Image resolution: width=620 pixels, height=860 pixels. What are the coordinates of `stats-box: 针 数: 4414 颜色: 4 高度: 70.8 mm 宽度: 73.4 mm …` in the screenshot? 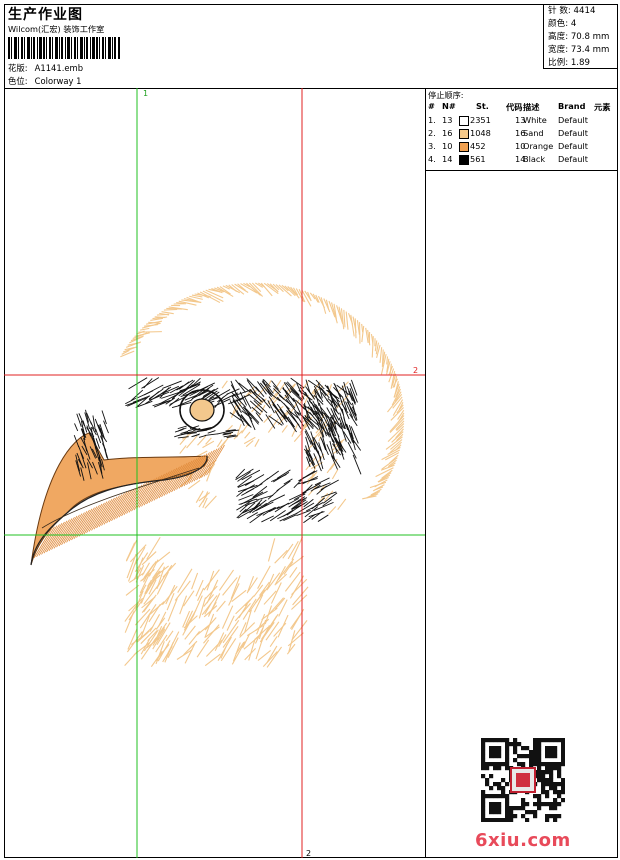 It's located at (580, 36).